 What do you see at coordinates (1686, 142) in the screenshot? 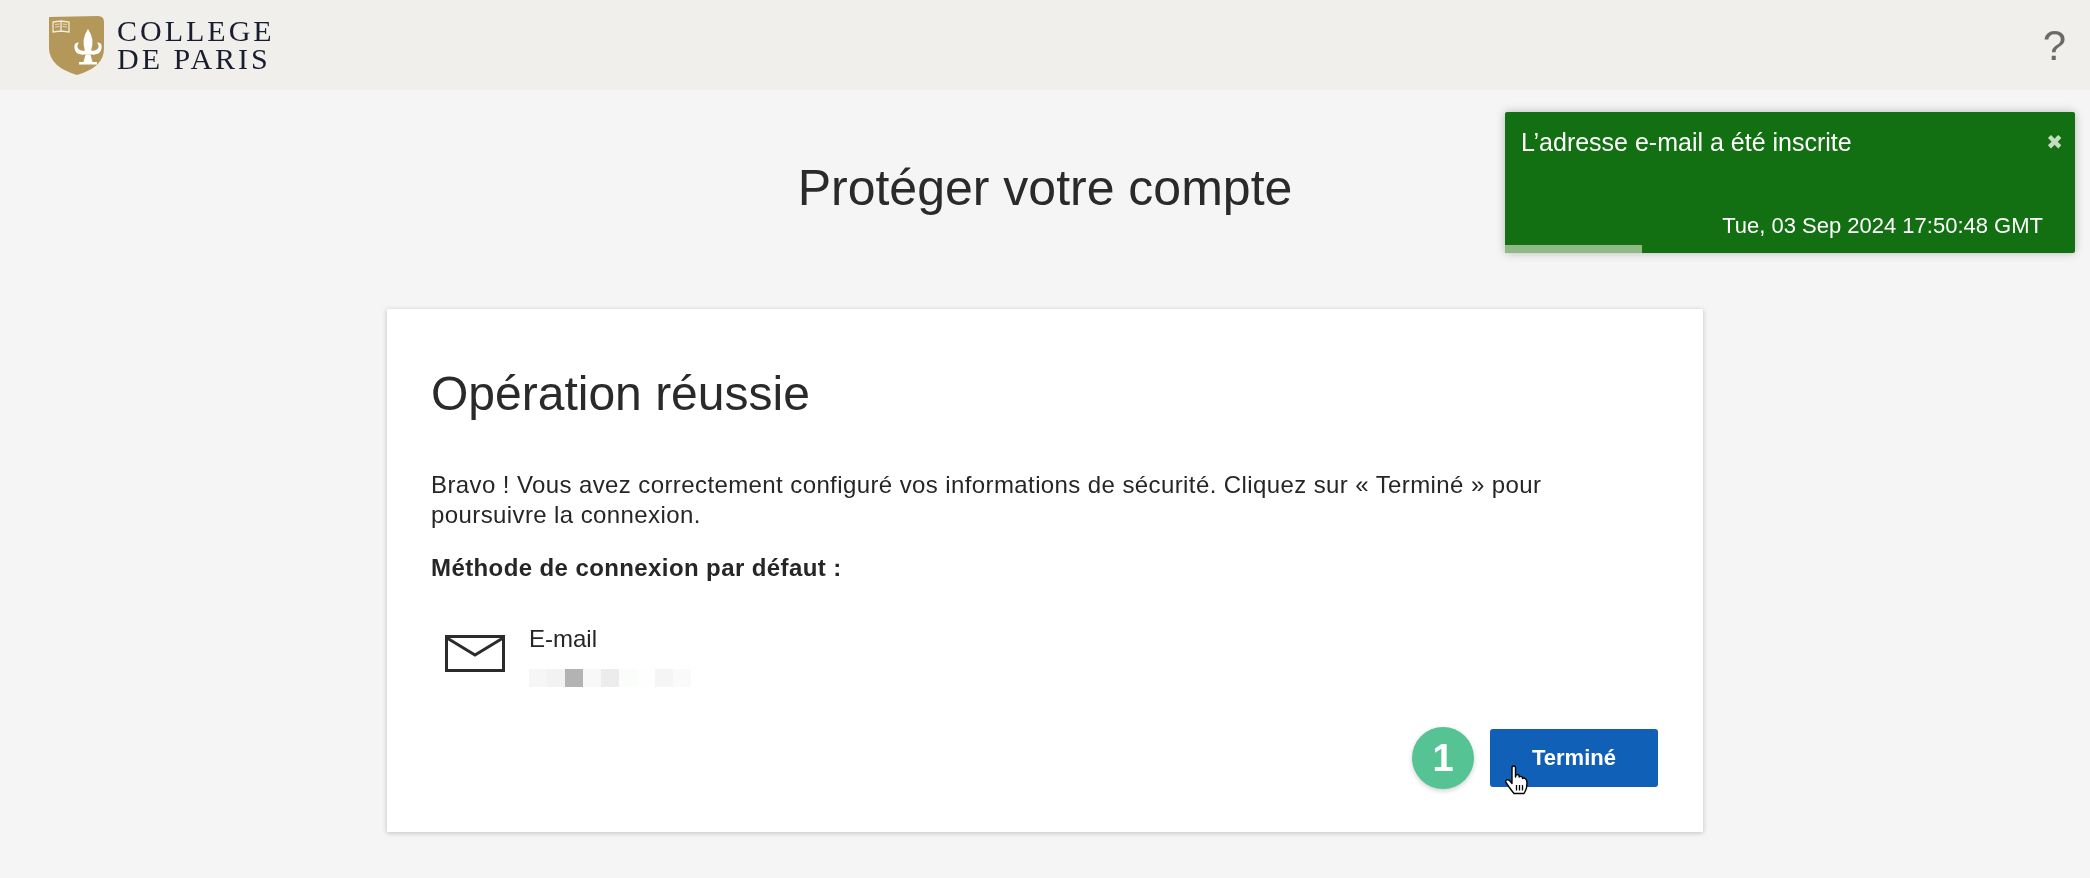
I see `toast-message: L’adresse e-mail a été inscrite` at bounding box center [1686, 142].